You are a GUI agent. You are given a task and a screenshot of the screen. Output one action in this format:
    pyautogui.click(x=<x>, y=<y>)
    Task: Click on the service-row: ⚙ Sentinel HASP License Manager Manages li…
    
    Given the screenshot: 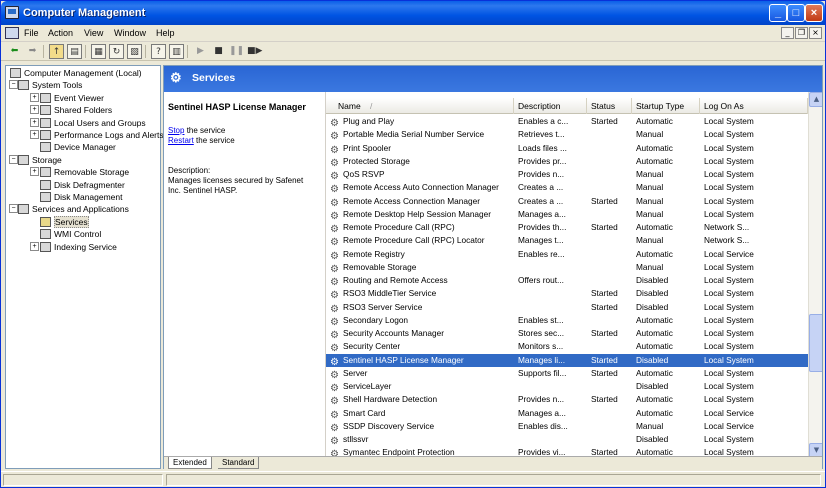 What is the action you would take?
    pyautogui.click(x=567, y=360)
    